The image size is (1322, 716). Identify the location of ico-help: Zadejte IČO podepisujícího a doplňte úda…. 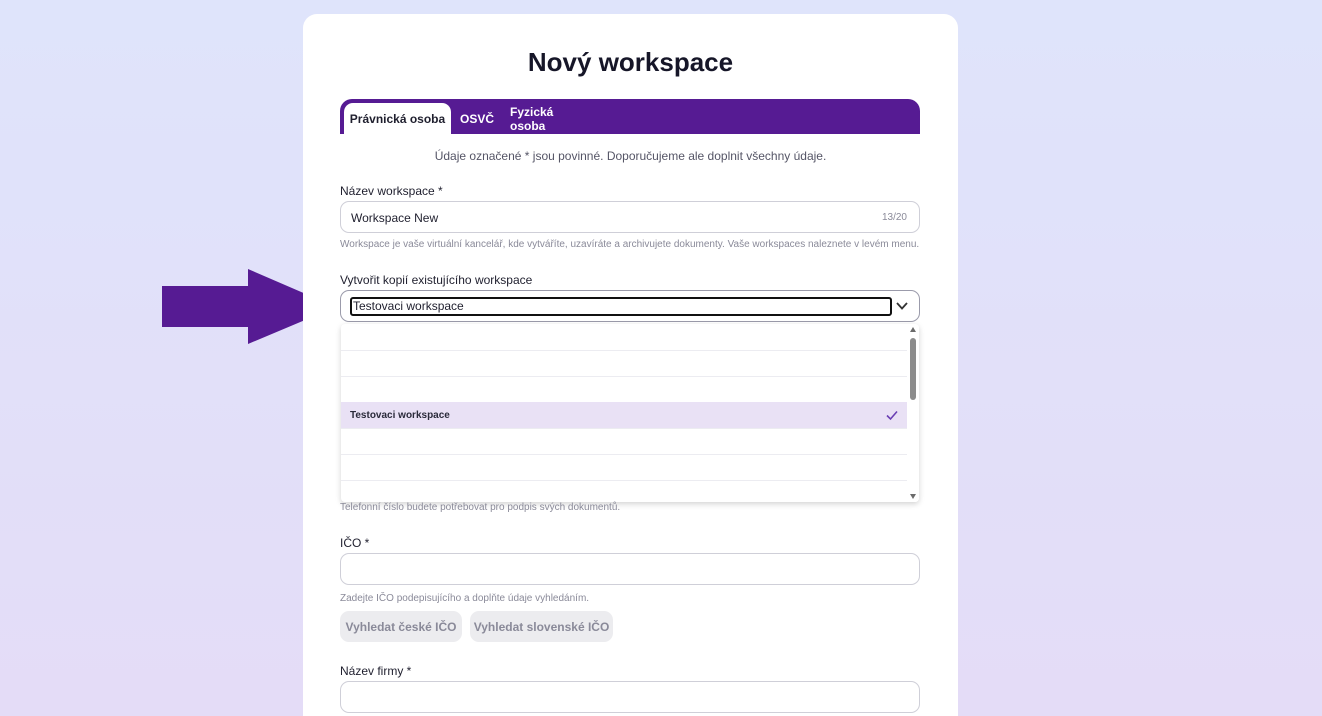
(465, 598).